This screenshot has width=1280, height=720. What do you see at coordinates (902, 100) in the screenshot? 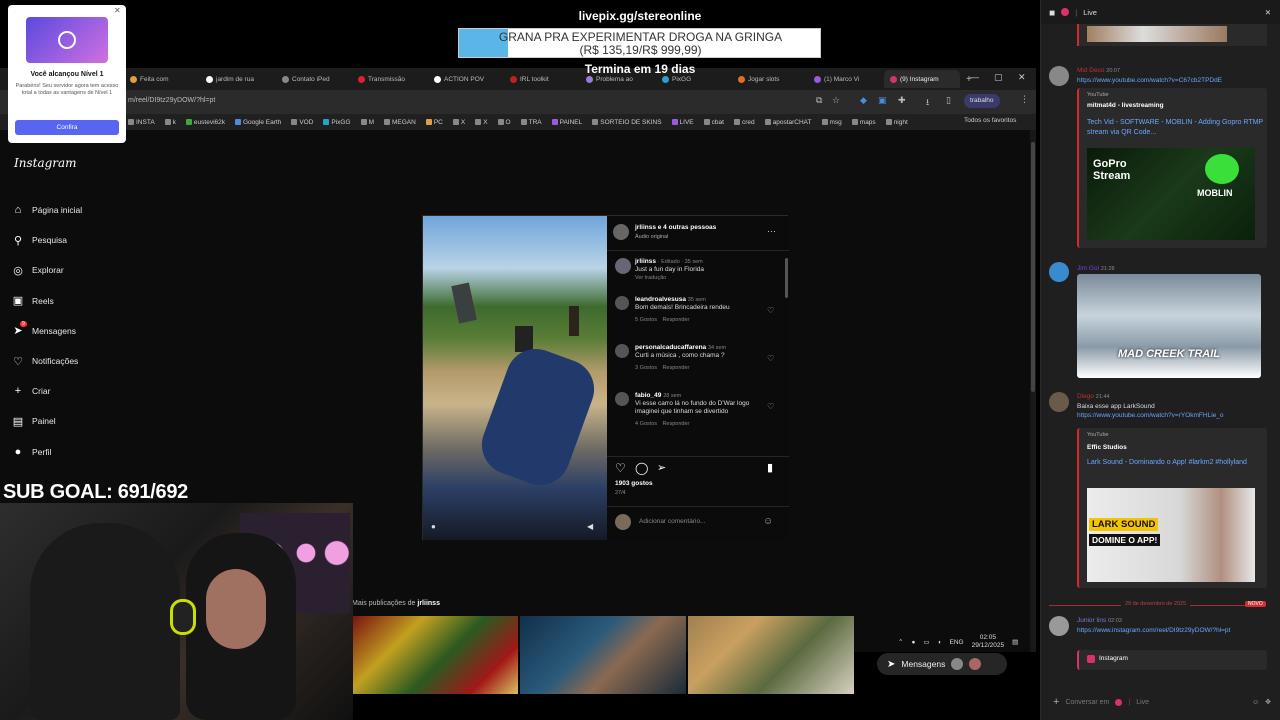
I see `extensions-puzzle-icon: ✚` at bounding box center [902, 100].